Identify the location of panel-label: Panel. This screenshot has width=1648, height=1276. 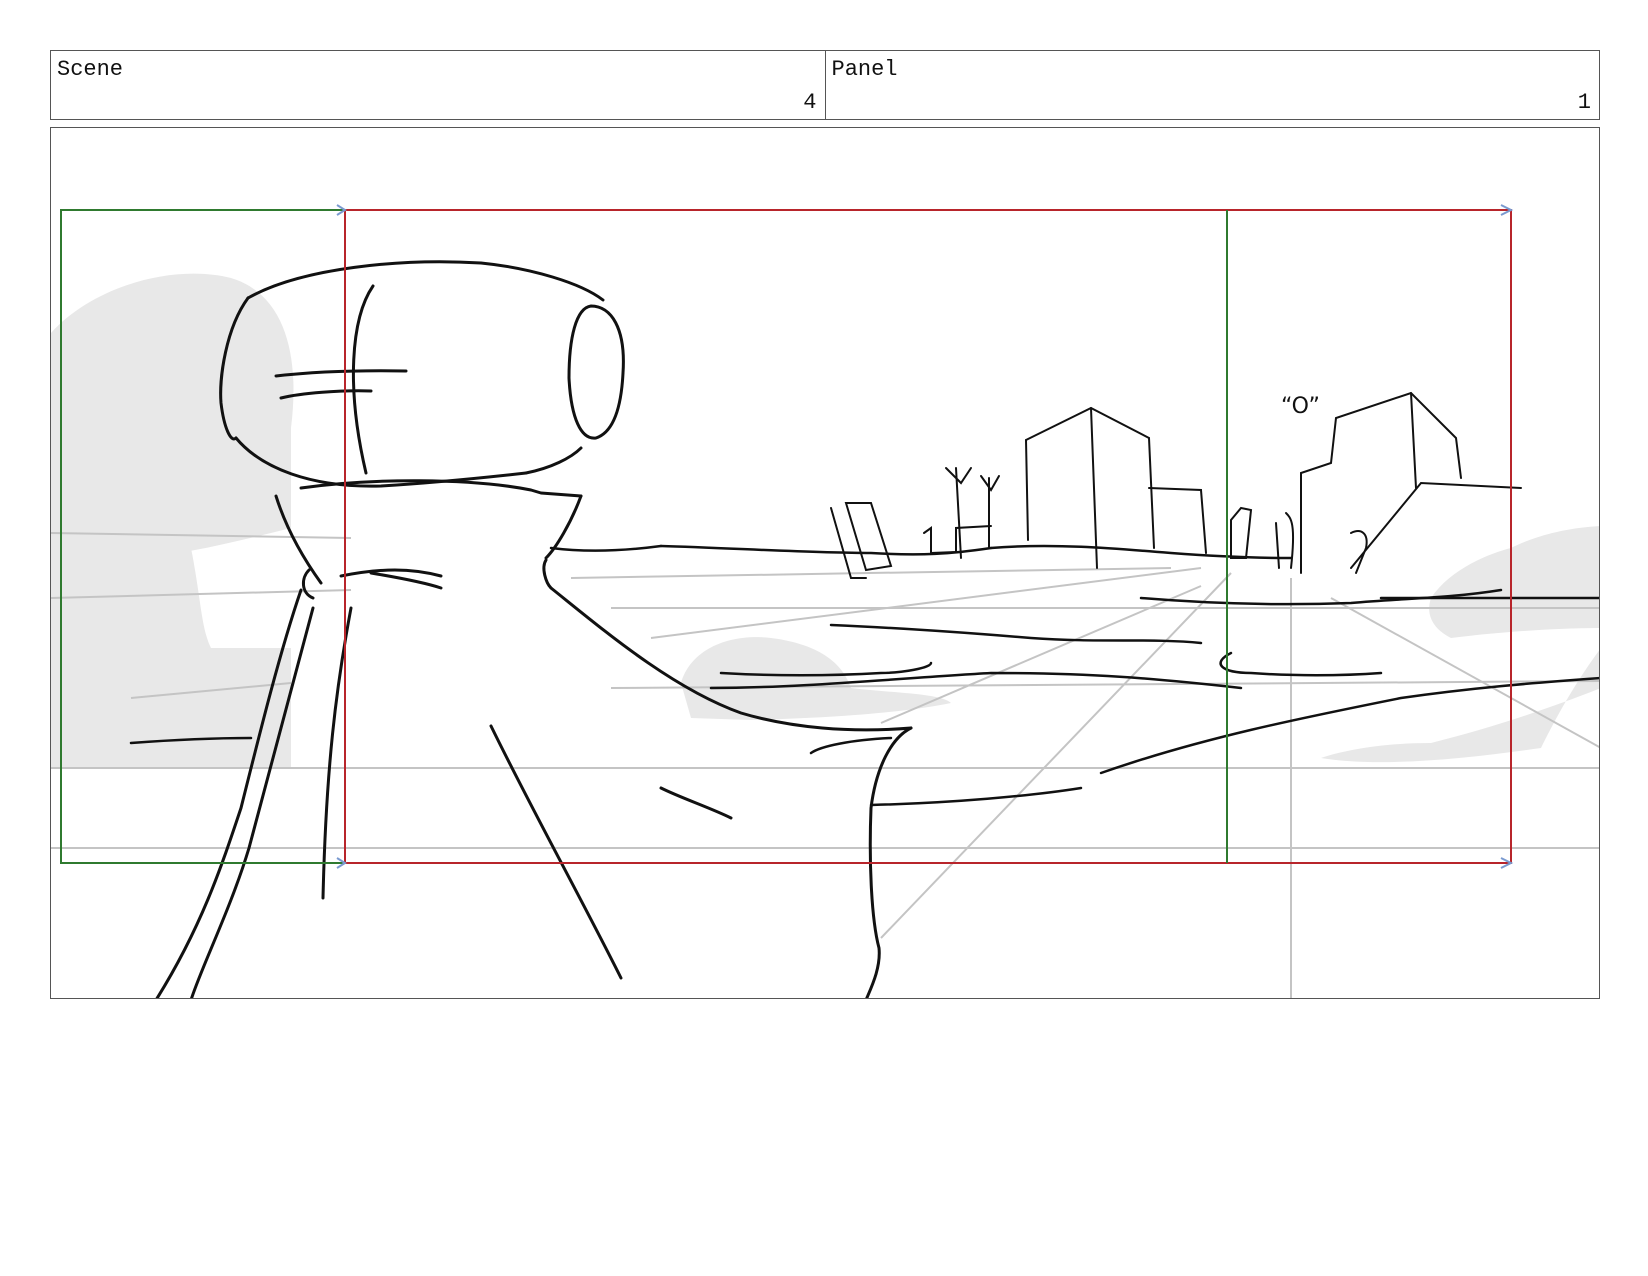
(864, 69).